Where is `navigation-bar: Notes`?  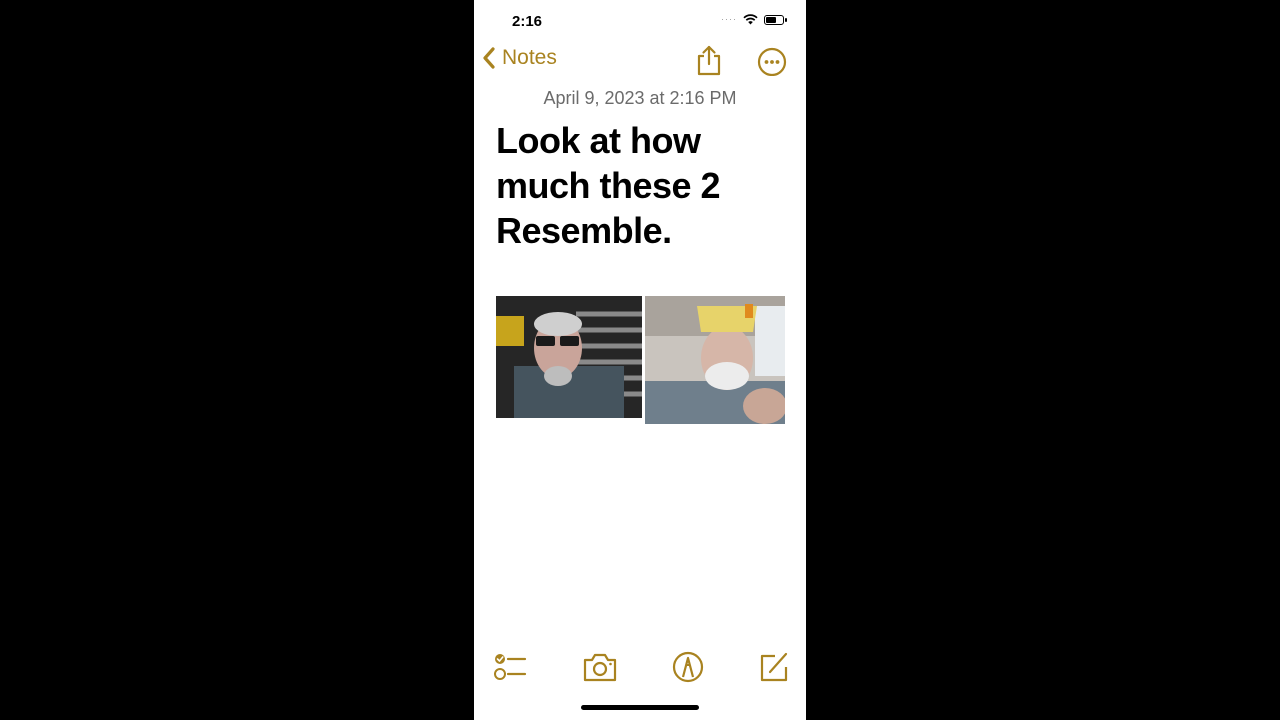
navigation-bar: Notes is located at coordinates (640, 62).